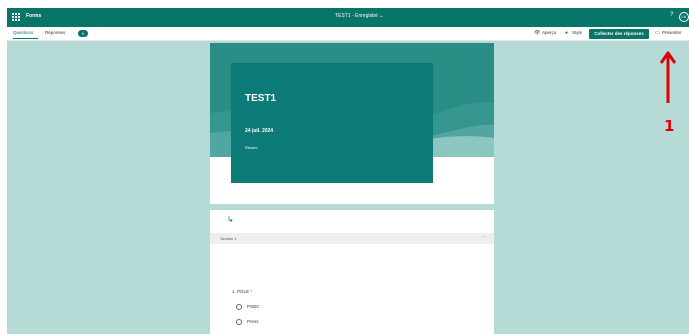  I want to click on avatar: LK, so click(684, 17).